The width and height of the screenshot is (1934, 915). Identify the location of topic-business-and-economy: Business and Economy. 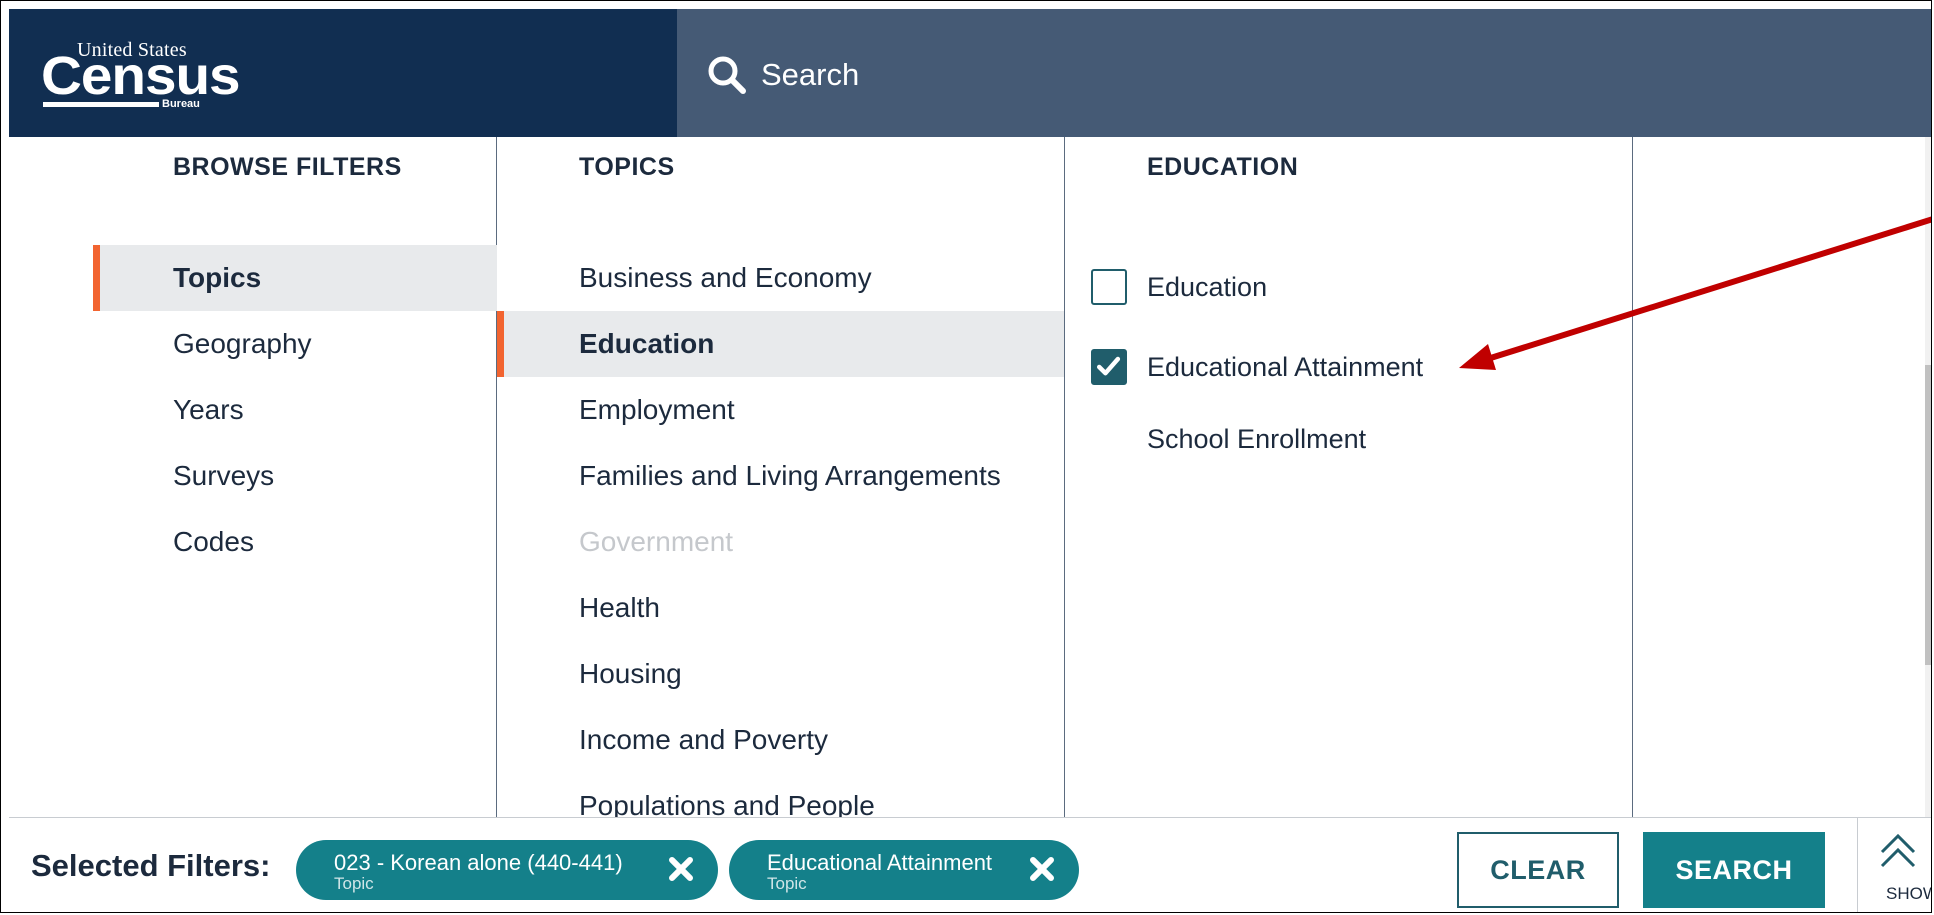
(780, 278).